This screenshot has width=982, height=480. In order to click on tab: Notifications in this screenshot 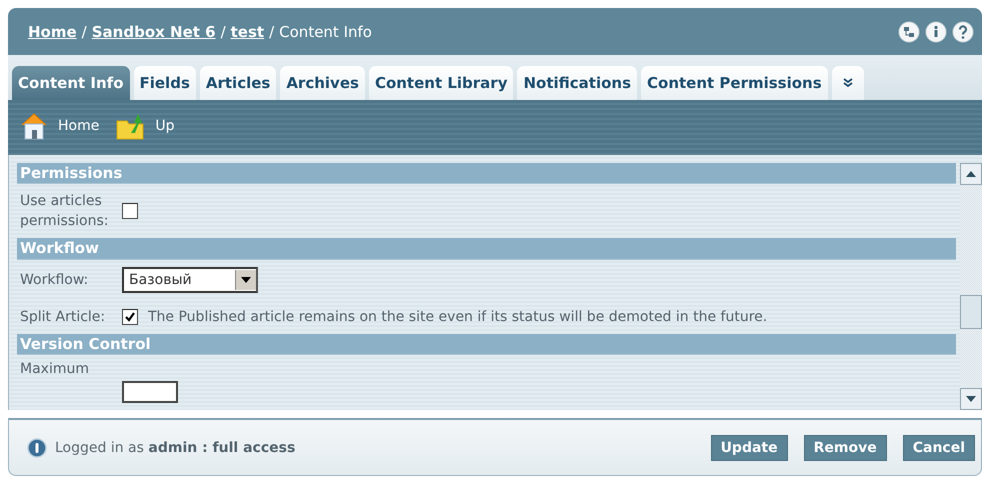, I will do `click(577, 83)`.